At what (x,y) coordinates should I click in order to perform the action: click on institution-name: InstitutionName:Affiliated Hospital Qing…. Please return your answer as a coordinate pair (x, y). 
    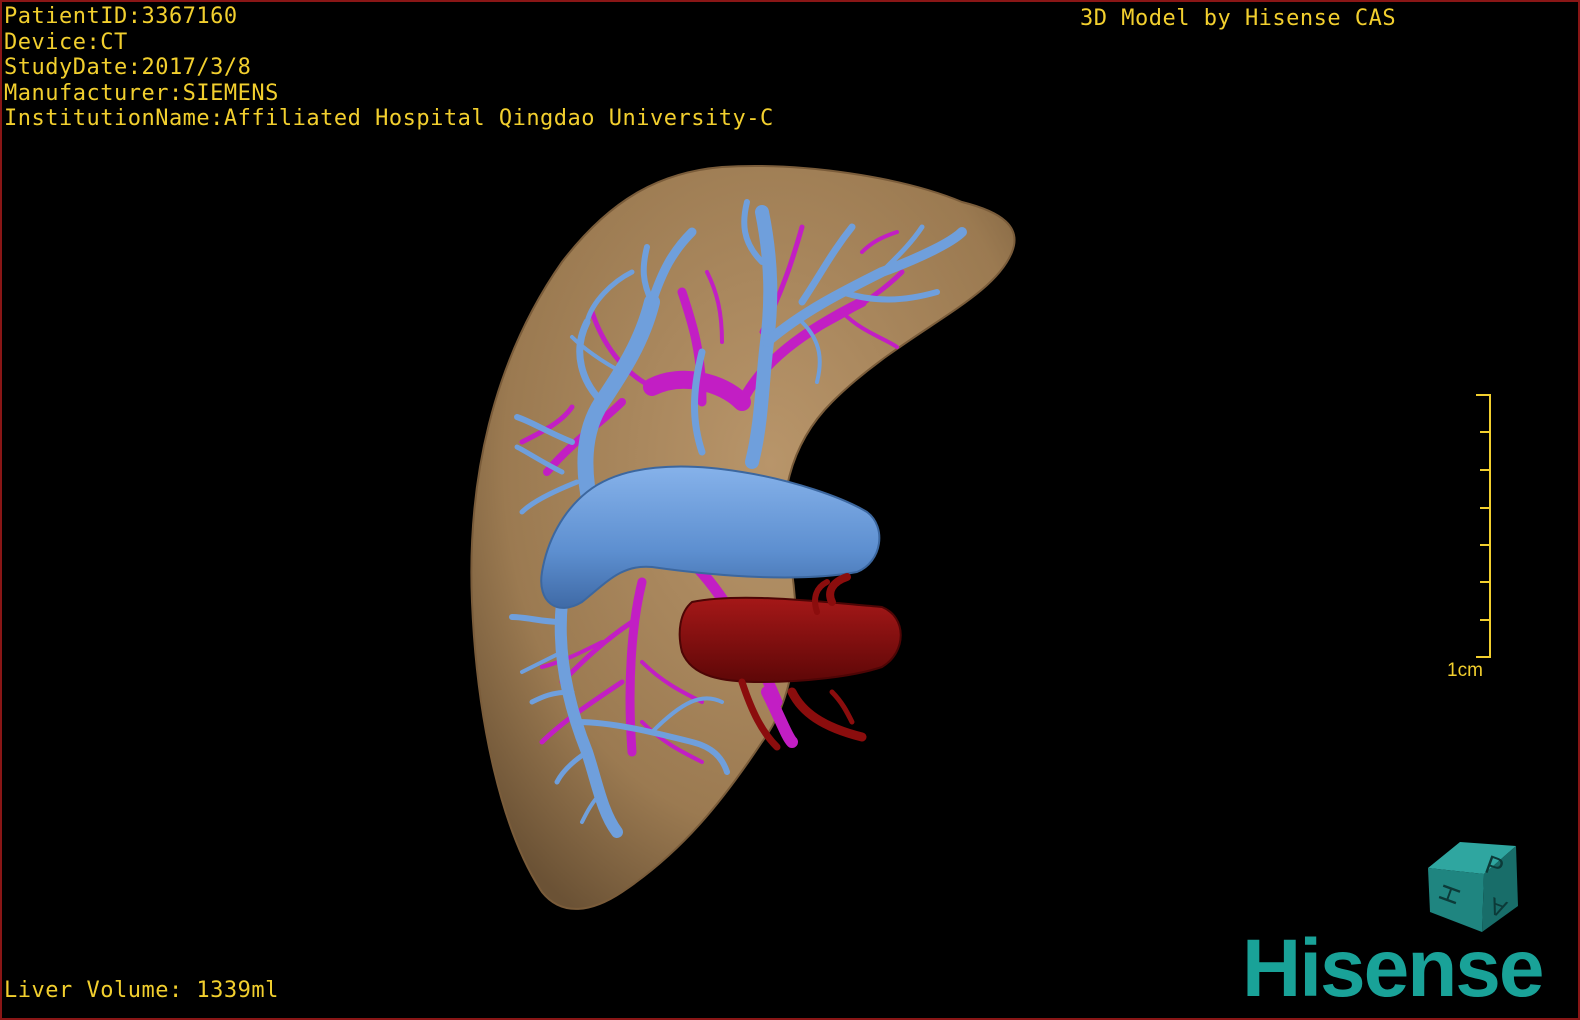
    Looking at the image, I should click on (389, 118).